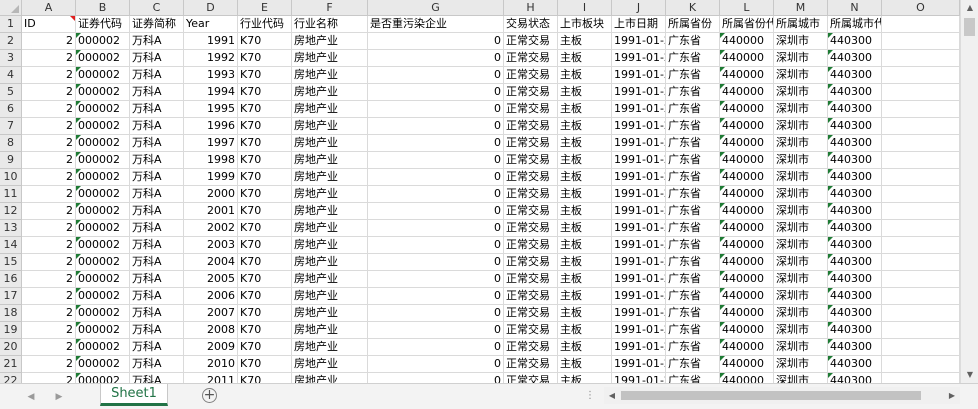 The width and height of the screenshot is (978, 409). What do you see at coordinates (801, 8) in the screenshot?
I see `column-header-m: M` at bounding box center [801, 8].